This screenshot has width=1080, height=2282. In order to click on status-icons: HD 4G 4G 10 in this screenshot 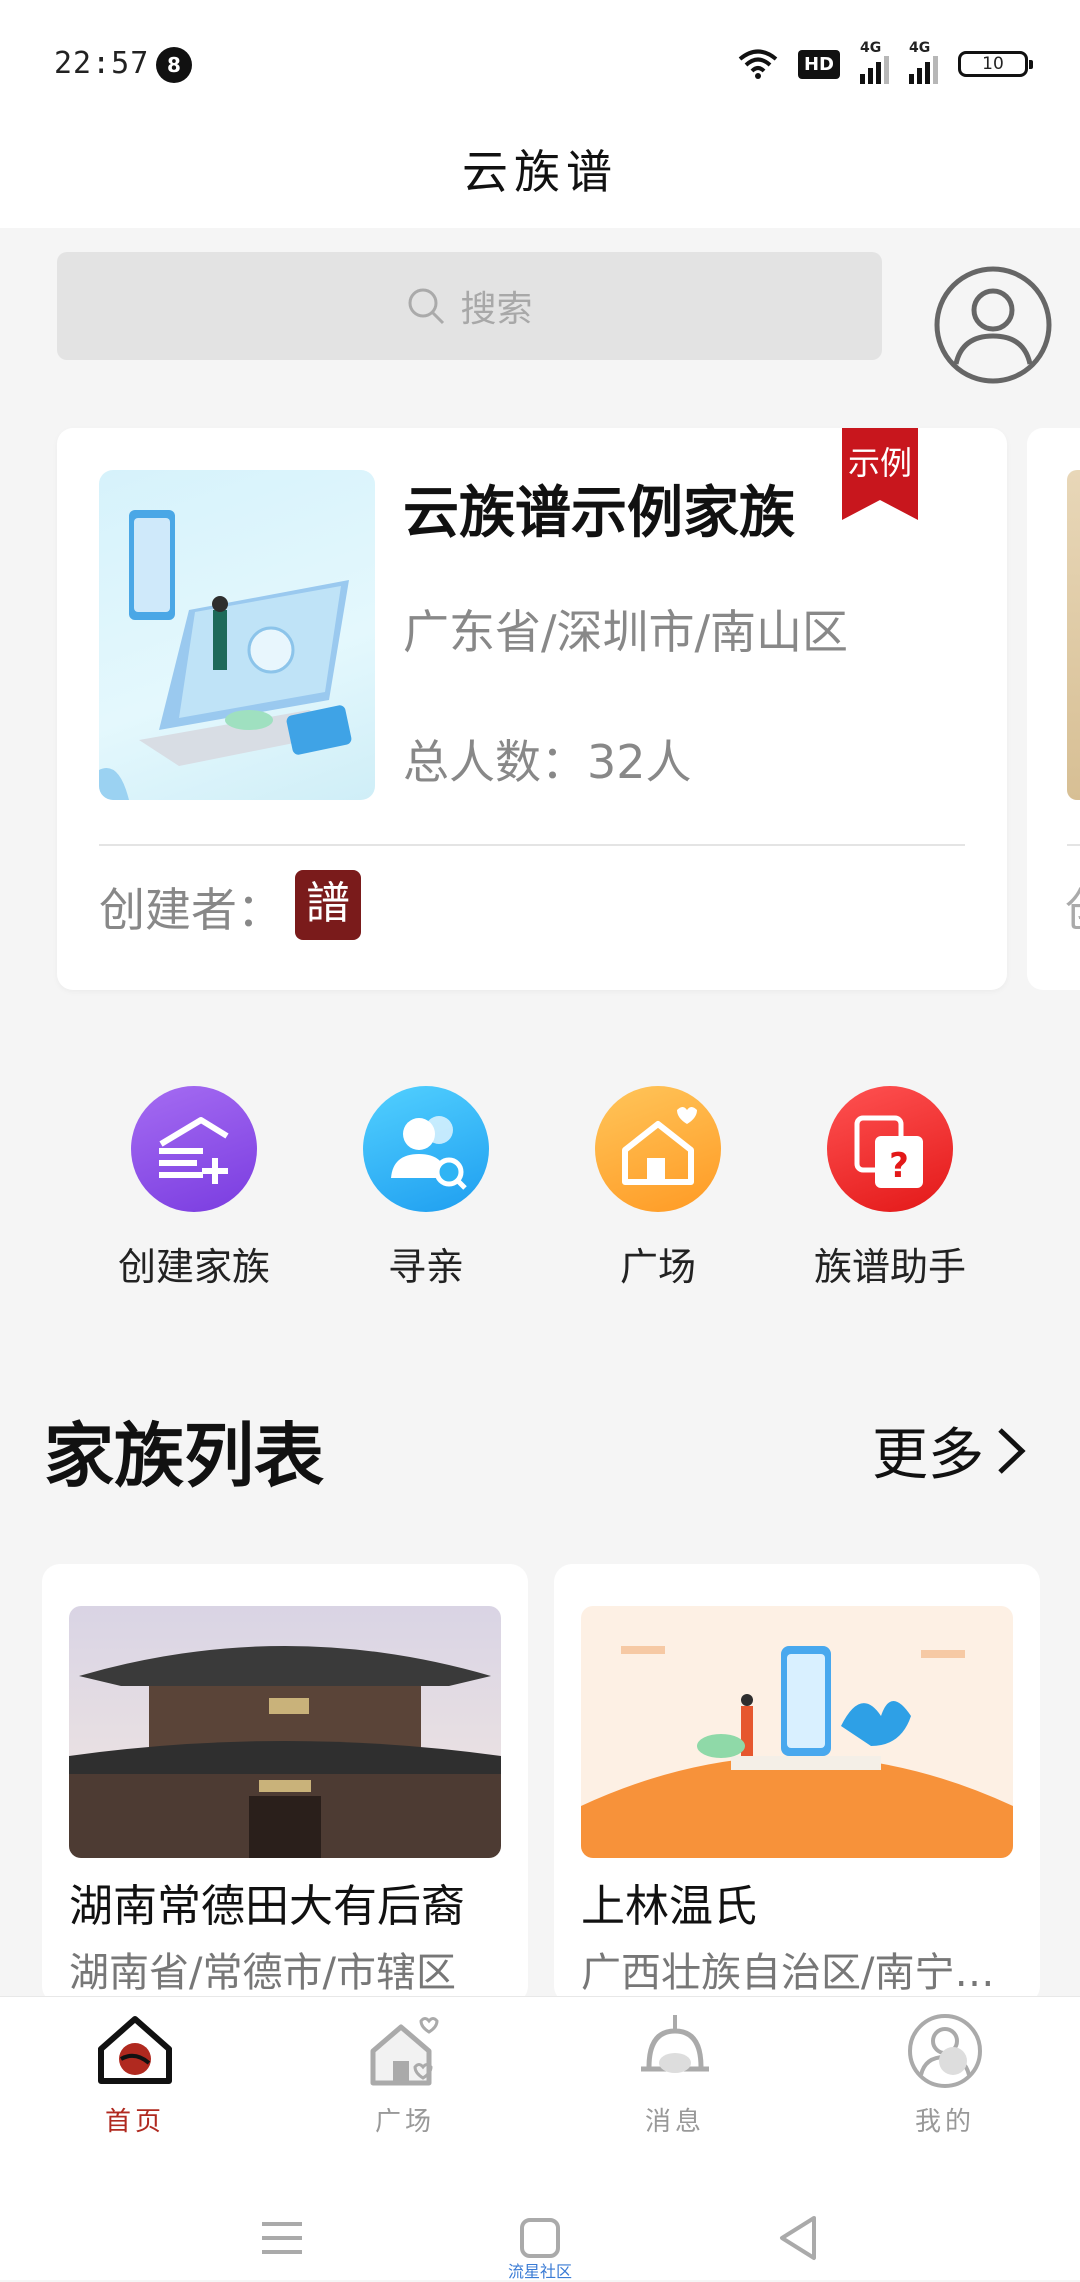, I will do `click(885, 62)`.